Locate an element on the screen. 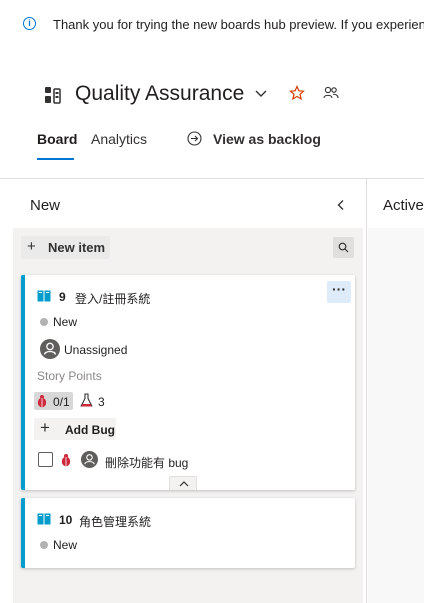 The height and width of the screenshot is (603, 424). column-header-active: Active is located at coordinates (403, 205).